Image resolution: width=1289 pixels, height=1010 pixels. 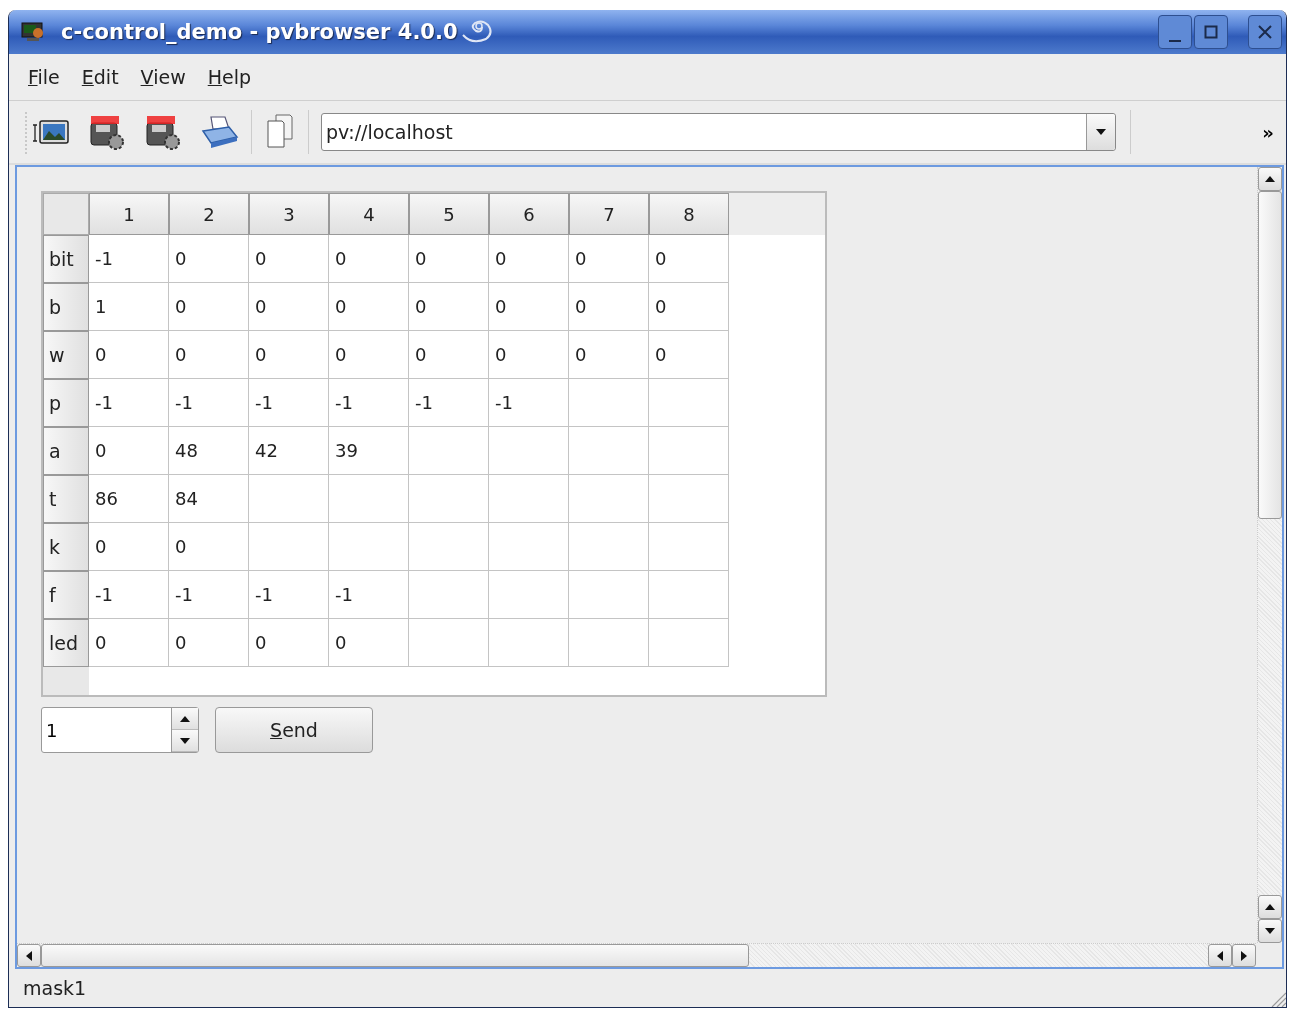 I want to click on triangle-left-icon, so click(x=1220, y=955).